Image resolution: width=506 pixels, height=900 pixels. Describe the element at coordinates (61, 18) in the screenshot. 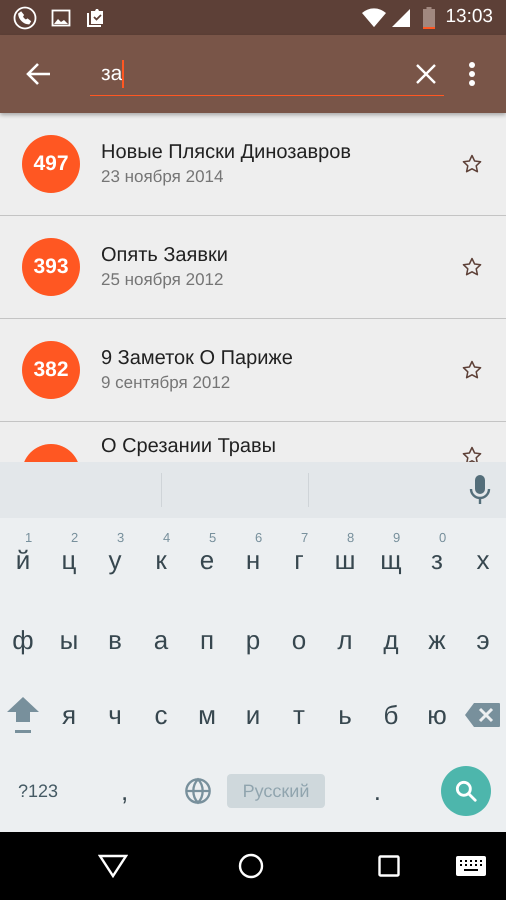

I see `image-icon` at that location.